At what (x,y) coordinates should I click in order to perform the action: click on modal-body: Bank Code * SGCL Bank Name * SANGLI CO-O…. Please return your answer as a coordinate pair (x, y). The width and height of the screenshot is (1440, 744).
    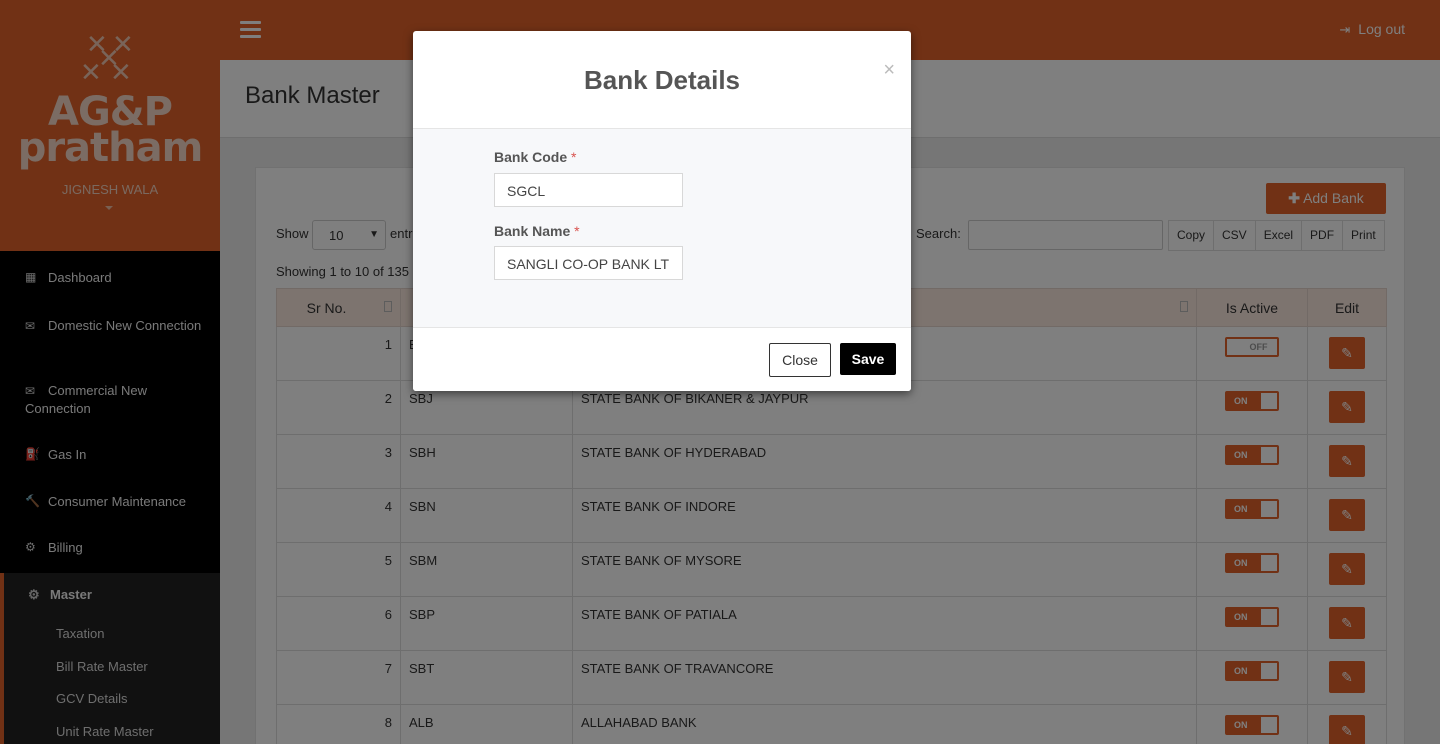
    Looking at the image, I should click on (662, 228).